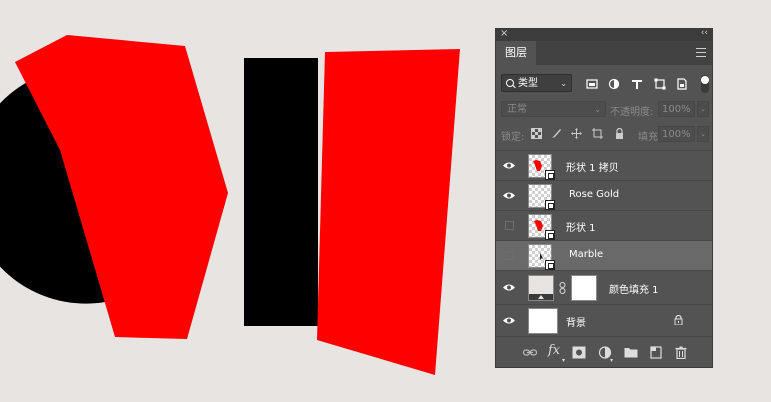 The image size is (771, 402). What do you see at coordinates (614, 84) in the screenshot?
I see `adjustment-filter-icon` at bounding box center [614, 84].